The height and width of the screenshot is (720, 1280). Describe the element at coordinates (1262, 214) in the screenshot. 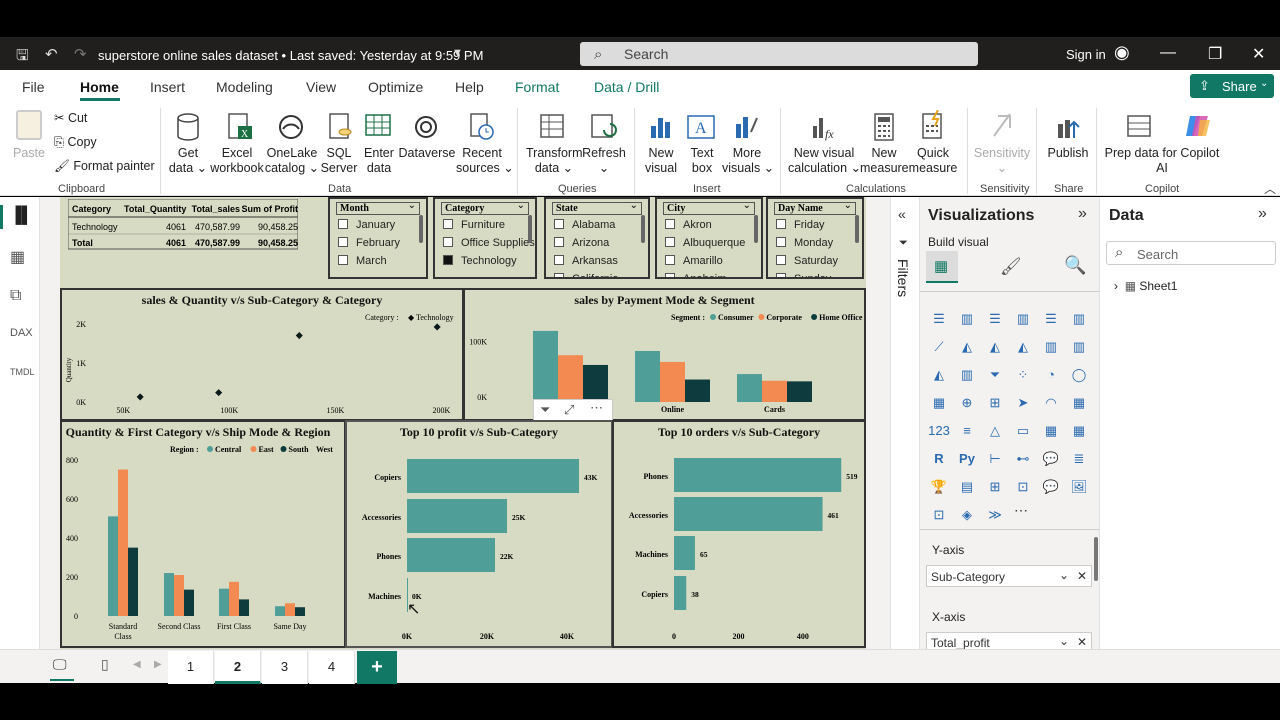

I see `collapse-pane-icon: »` at that location.